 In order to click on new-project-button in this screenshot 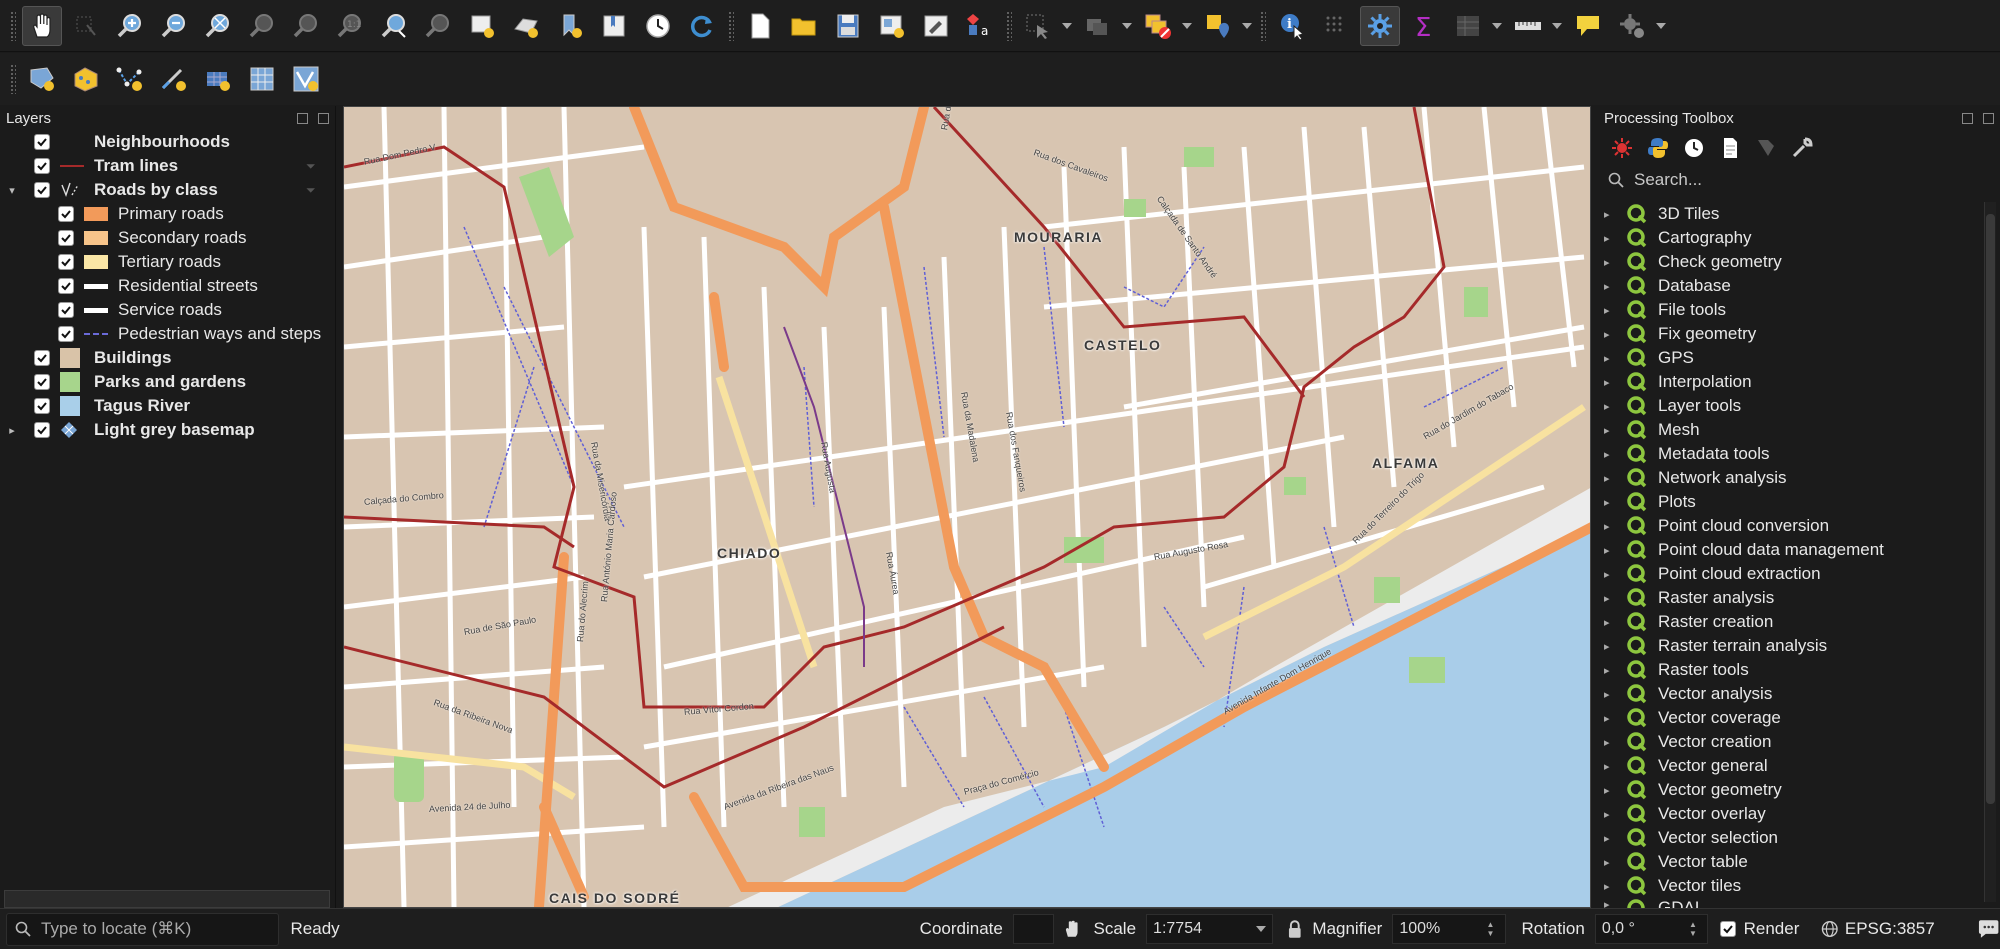, I will do `click(760, 26)`.